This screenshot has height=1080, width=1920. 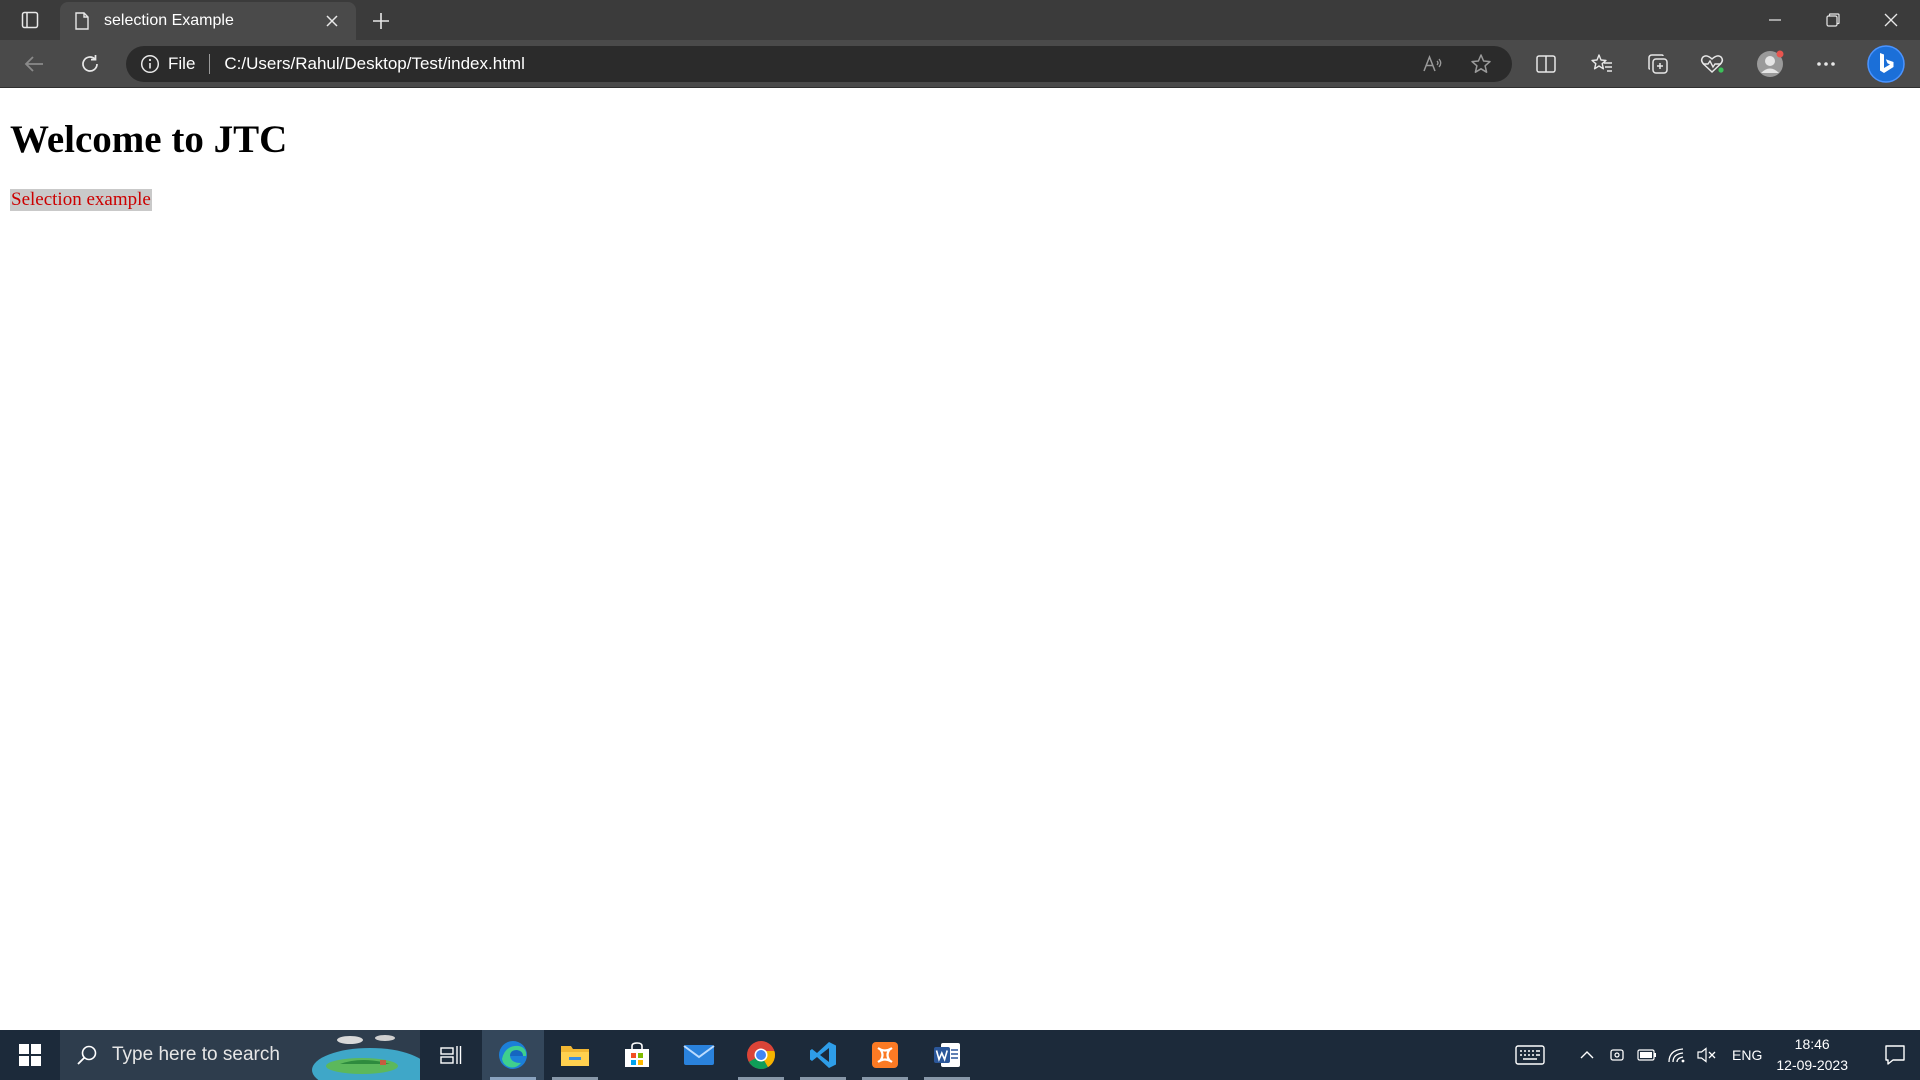 I want to click on windows-taskbar: Type here to search ENG 18:46 12-09-2023, so click(x=960, y=1055).